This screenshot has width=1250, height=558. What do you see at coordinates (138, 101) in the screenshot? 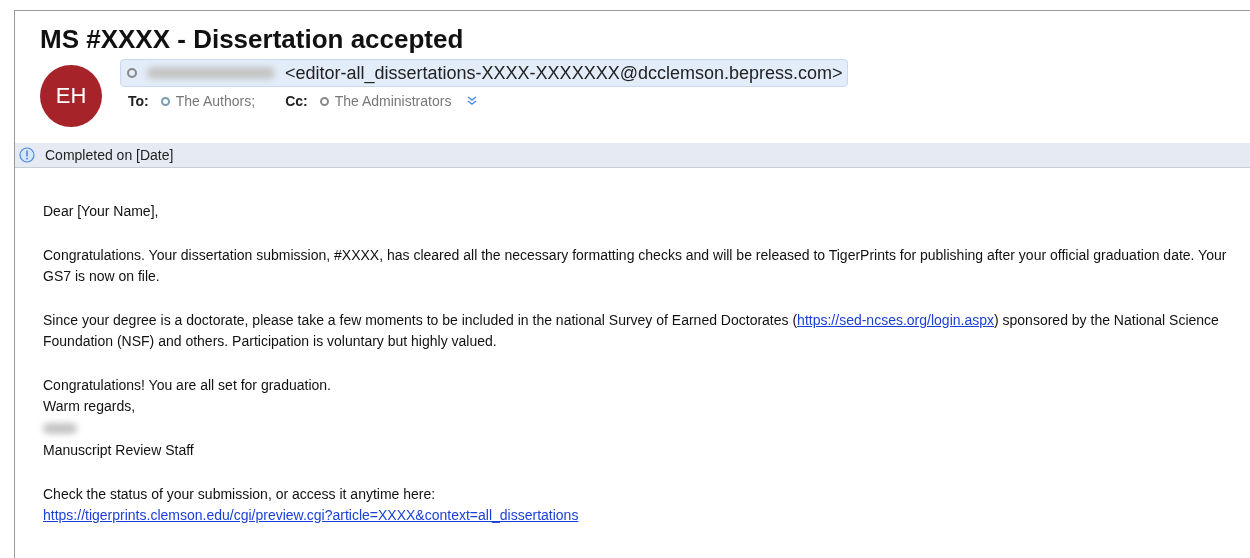
I see `recipient-label: To:` at bounding box center [138, 101].